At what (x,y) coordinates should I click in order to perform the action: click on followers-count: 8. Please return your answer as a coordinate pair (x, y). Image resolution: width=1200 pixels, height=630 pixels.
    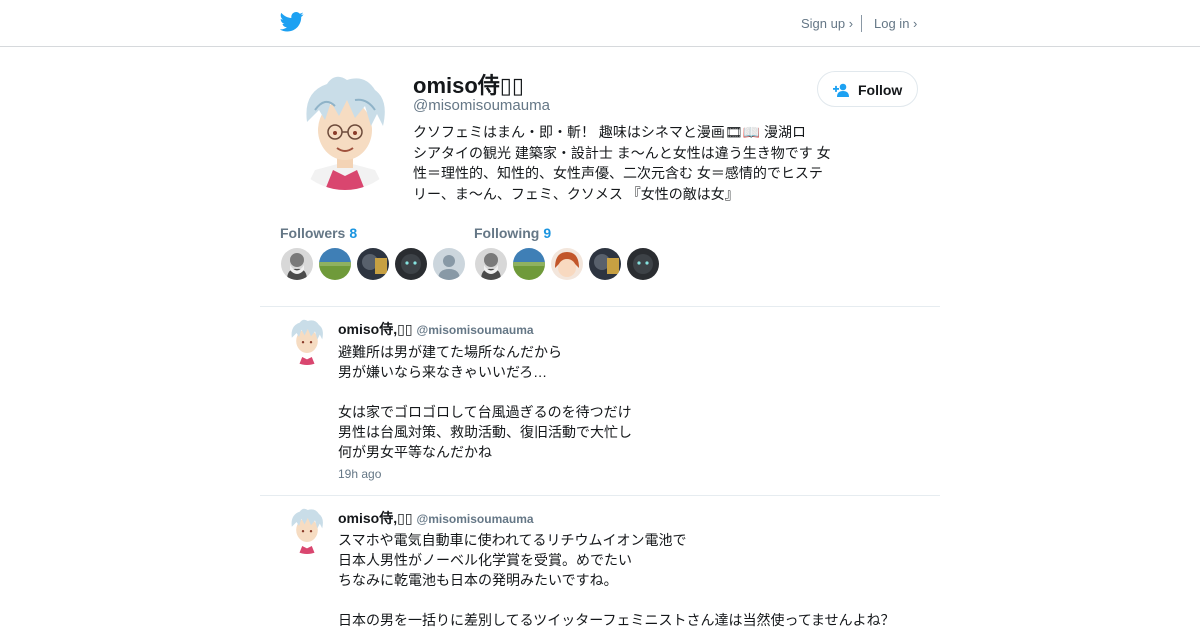
    Looking at the image, I should click on (353, 233).